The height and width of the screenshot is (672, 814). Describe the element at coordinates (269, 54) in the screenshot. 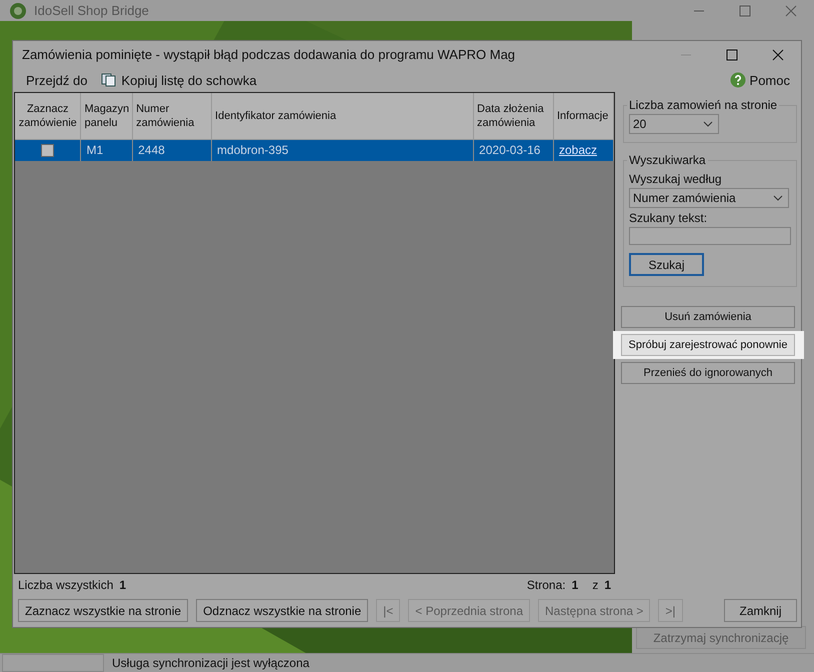

I see `dialog-title: Zamówienia pominięte - wystąpił błąd podczas dodawania do programu WAPRO Mag` at that location.